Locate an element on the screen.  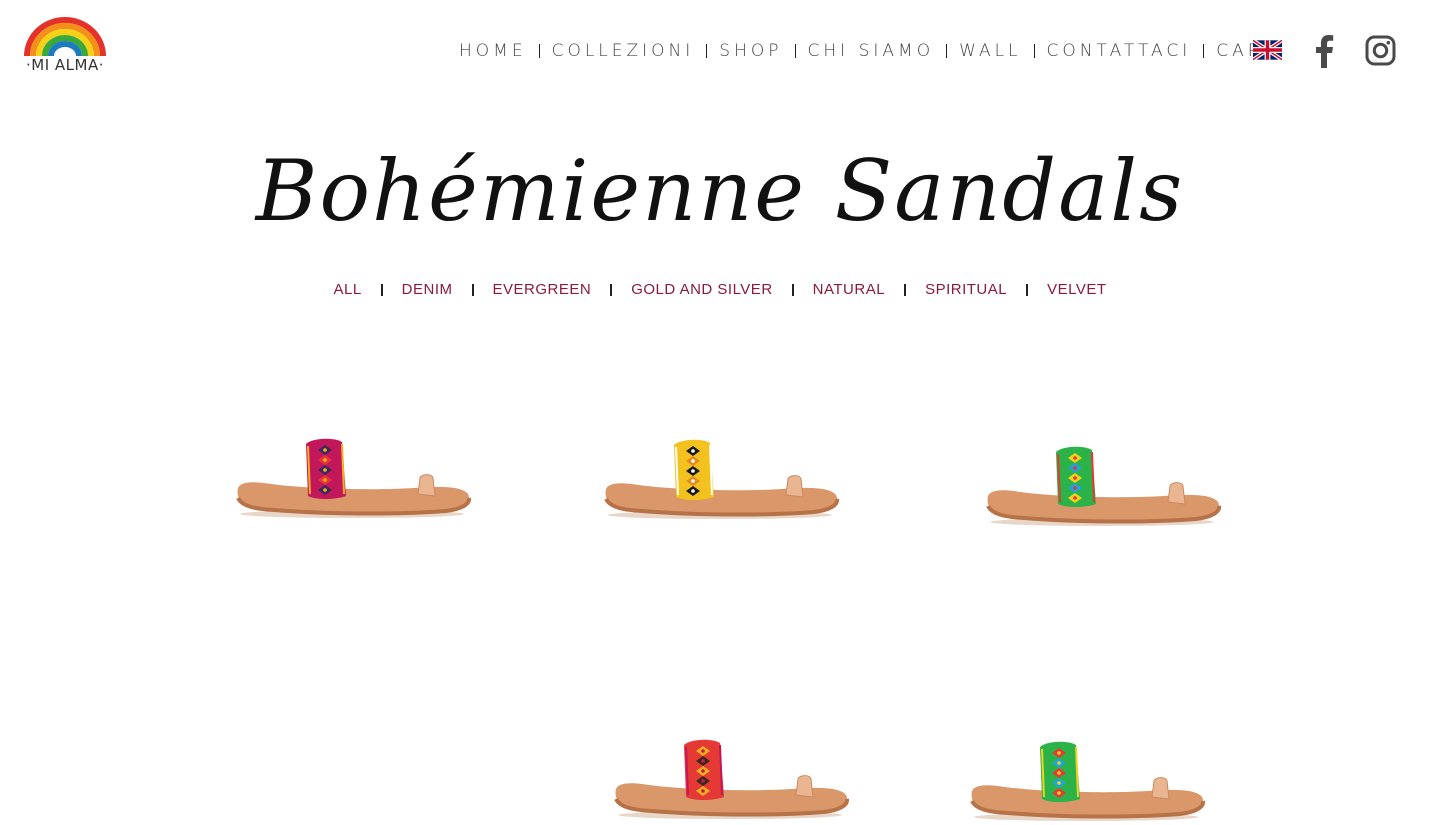
nav-contattaci: CONTATTACI is located at coordinates (1119, 51).